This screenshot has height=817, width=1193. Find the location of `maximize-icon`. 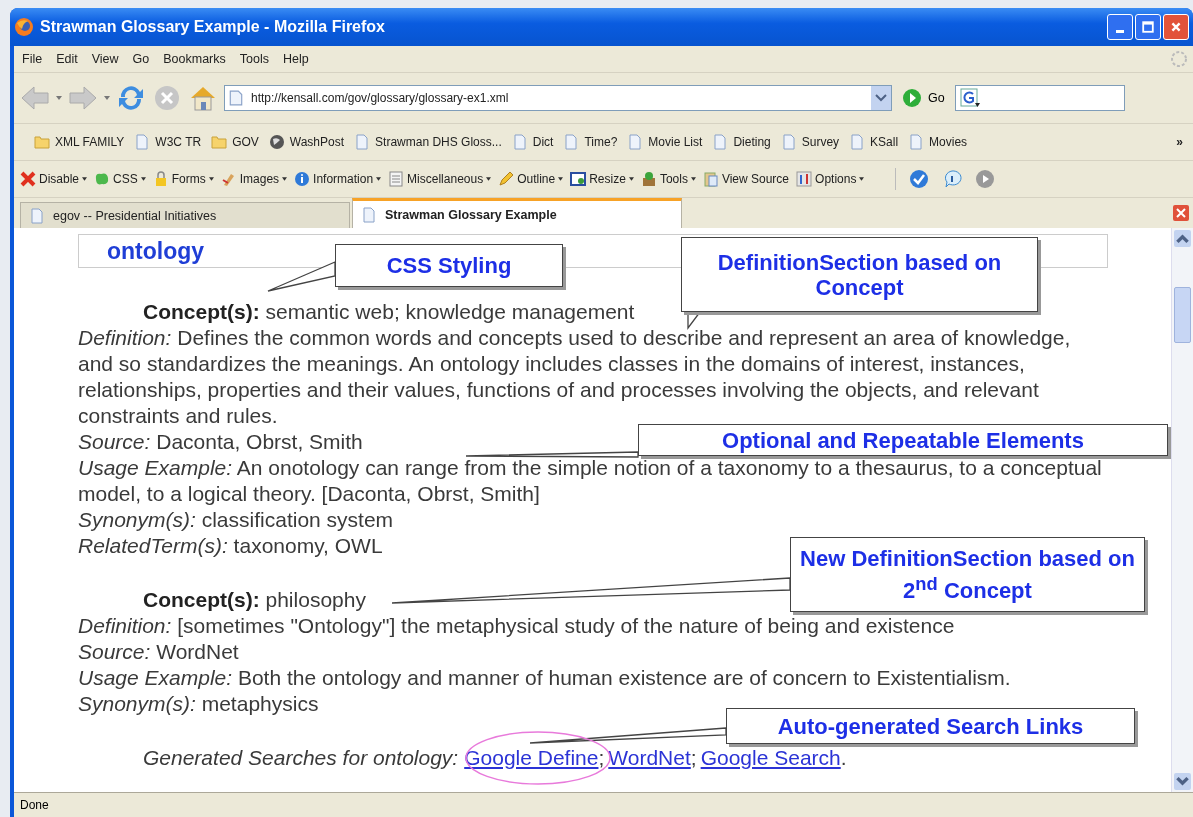

maximize-icon is located at coordinates (1148, 27).